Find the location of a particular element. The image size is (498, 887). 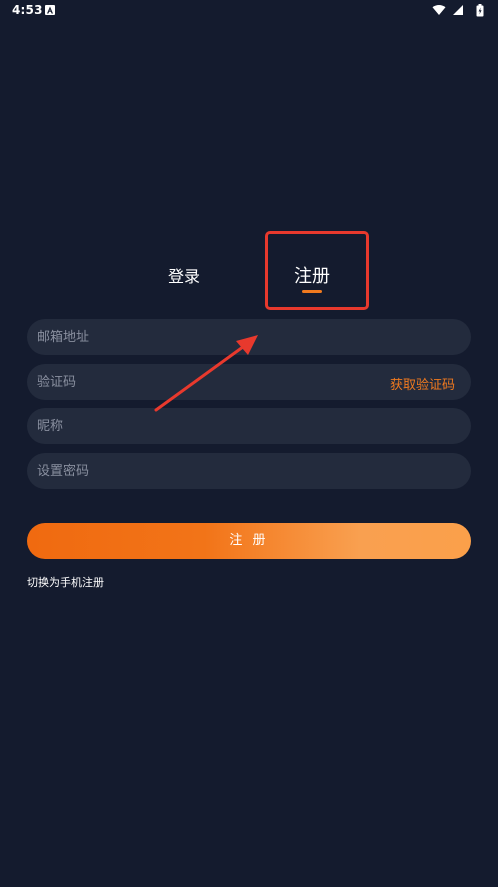

nickname-field-container is located at coordinates (249, 426).